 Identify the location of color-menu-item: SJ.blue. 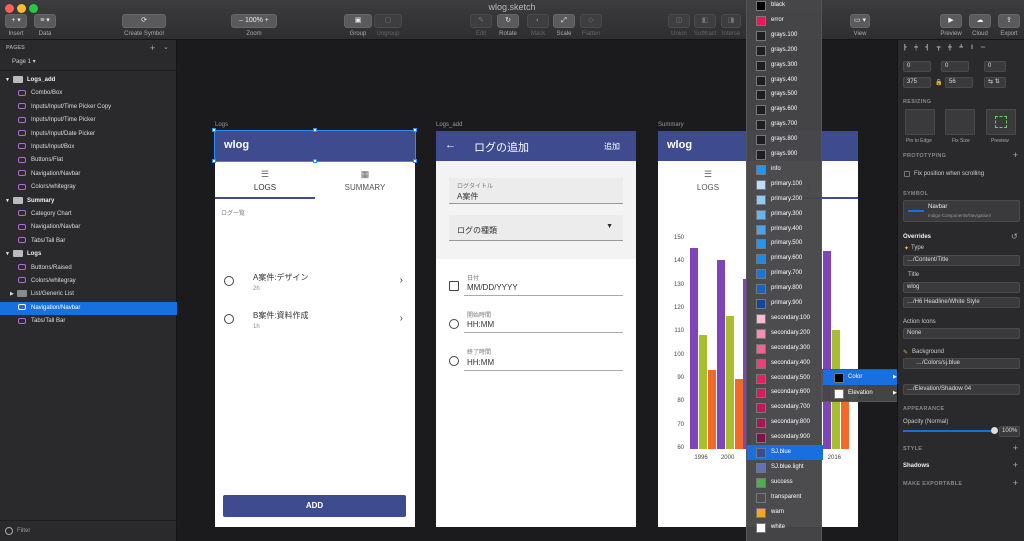
(785, 452).